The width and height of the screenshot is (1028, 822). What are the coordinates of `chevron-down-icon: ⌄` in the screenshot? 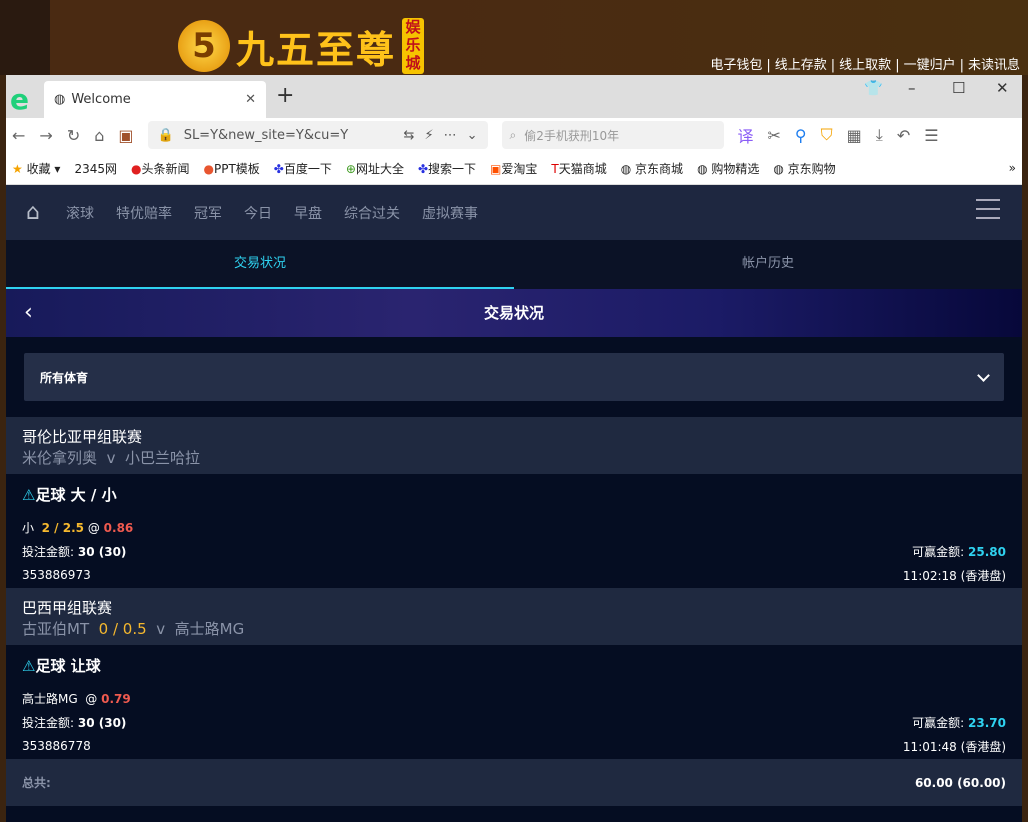 It's located at (472, 135).